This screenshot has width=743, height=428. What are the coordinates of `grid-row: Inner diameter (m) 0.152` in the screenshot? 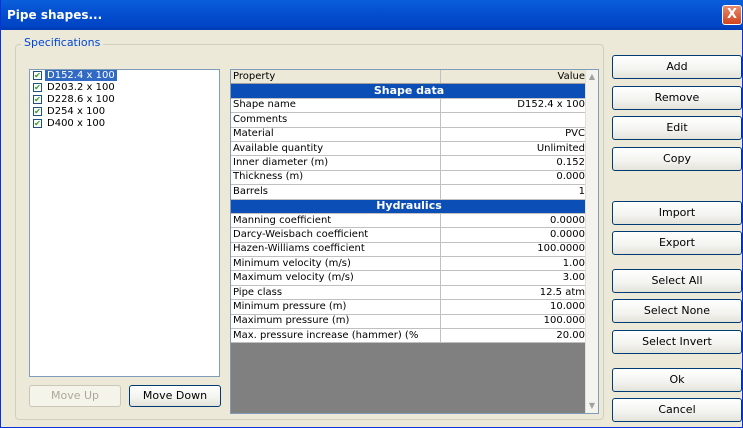 It's located at (409, 163).